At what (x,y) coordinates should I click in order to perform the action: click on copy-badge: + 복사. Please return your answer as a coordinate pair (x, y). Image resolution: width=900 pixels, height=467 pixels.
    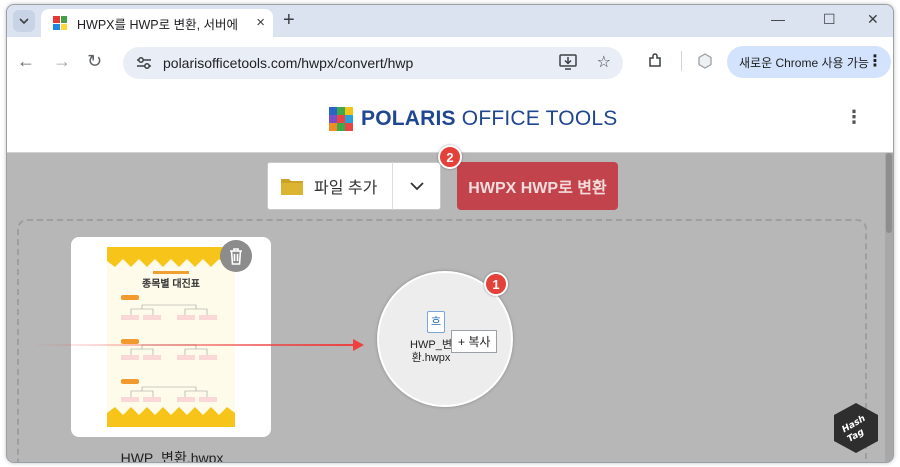
    Looking at the image, I should click on (474, 341).